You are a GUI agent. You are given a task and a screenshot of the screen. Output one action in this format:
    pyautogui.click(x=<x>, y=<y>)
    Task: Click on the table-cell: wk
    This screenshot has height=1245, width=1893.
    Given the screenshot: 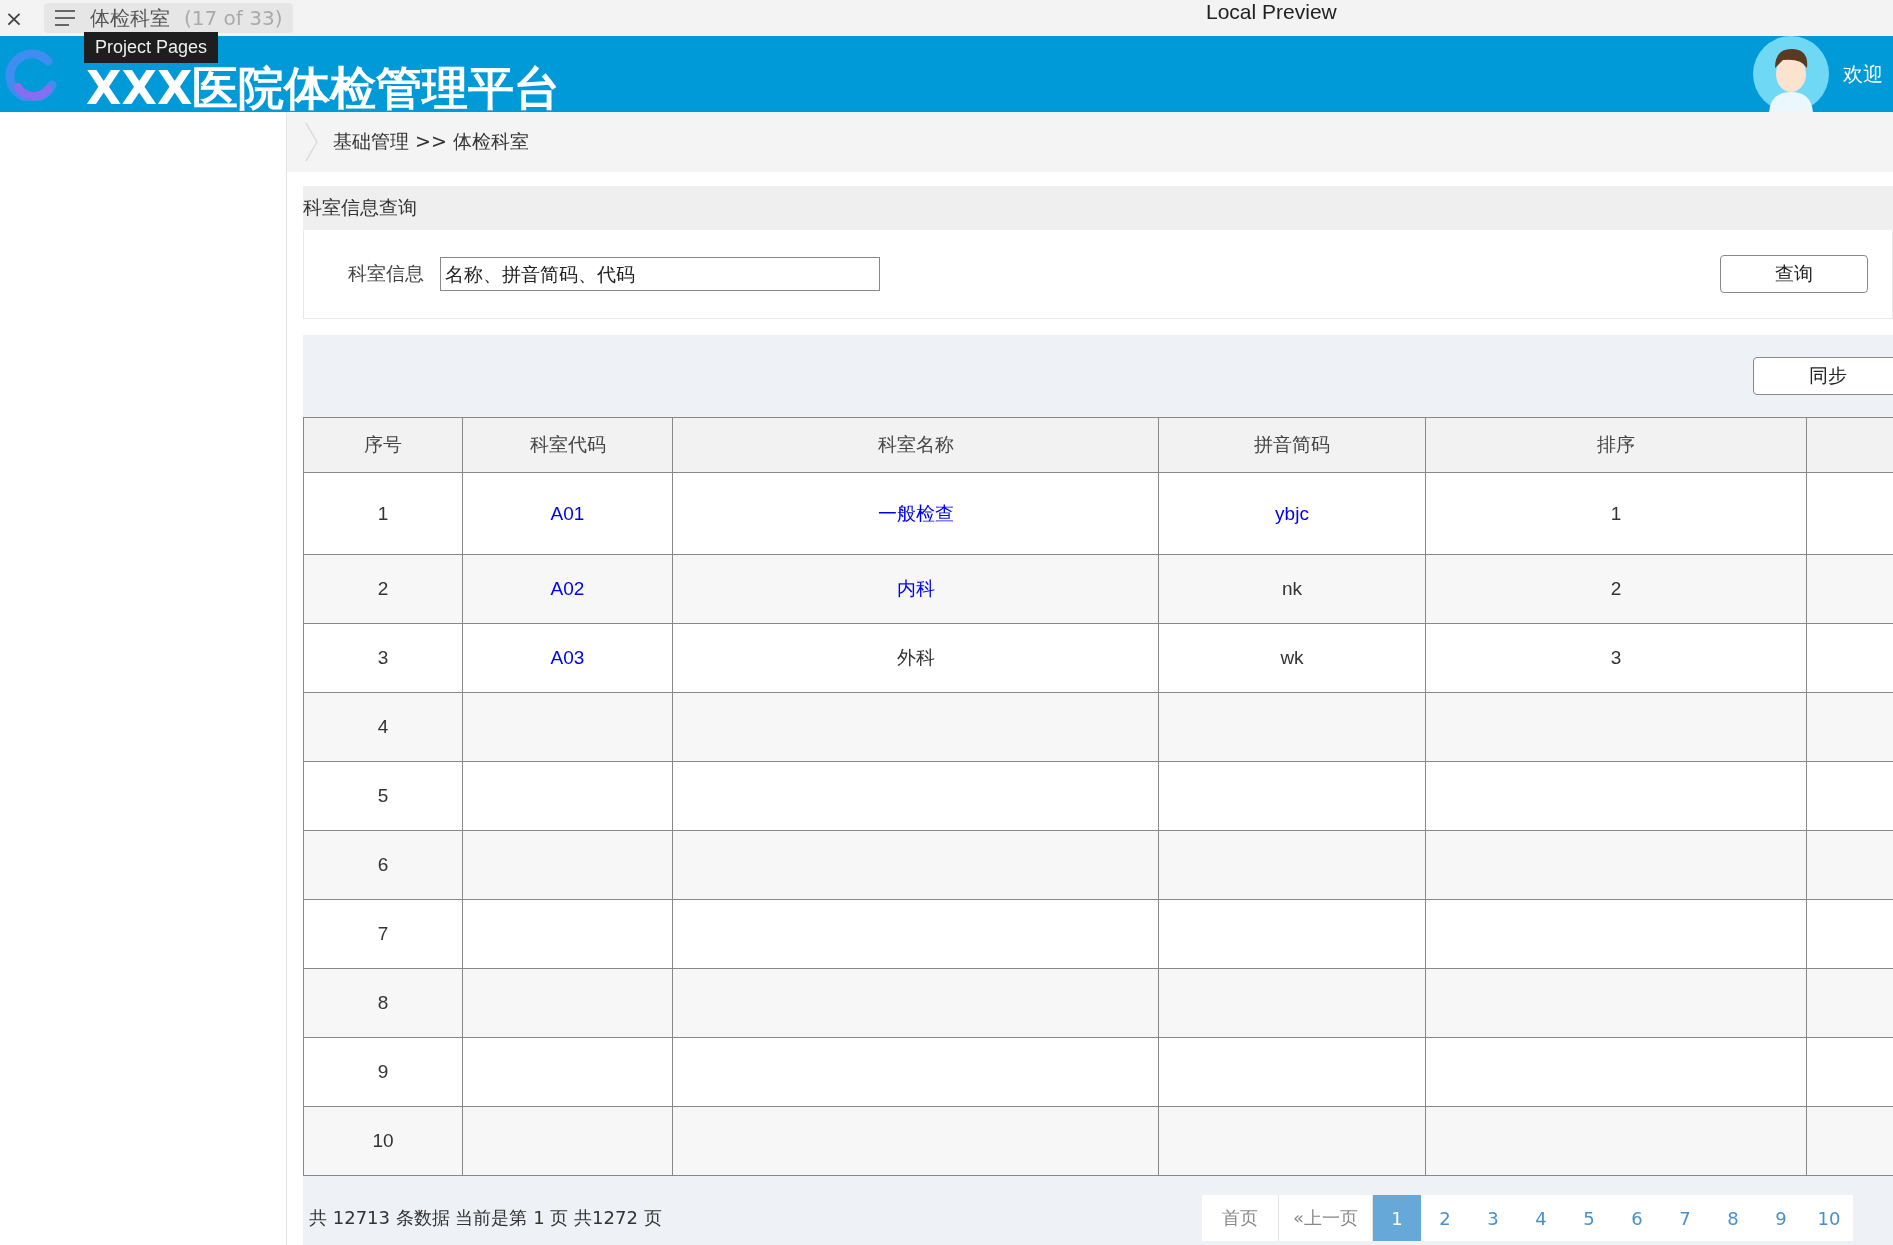 What is the action you would take?
    pyautogui.click(x=1292, y=658)
    